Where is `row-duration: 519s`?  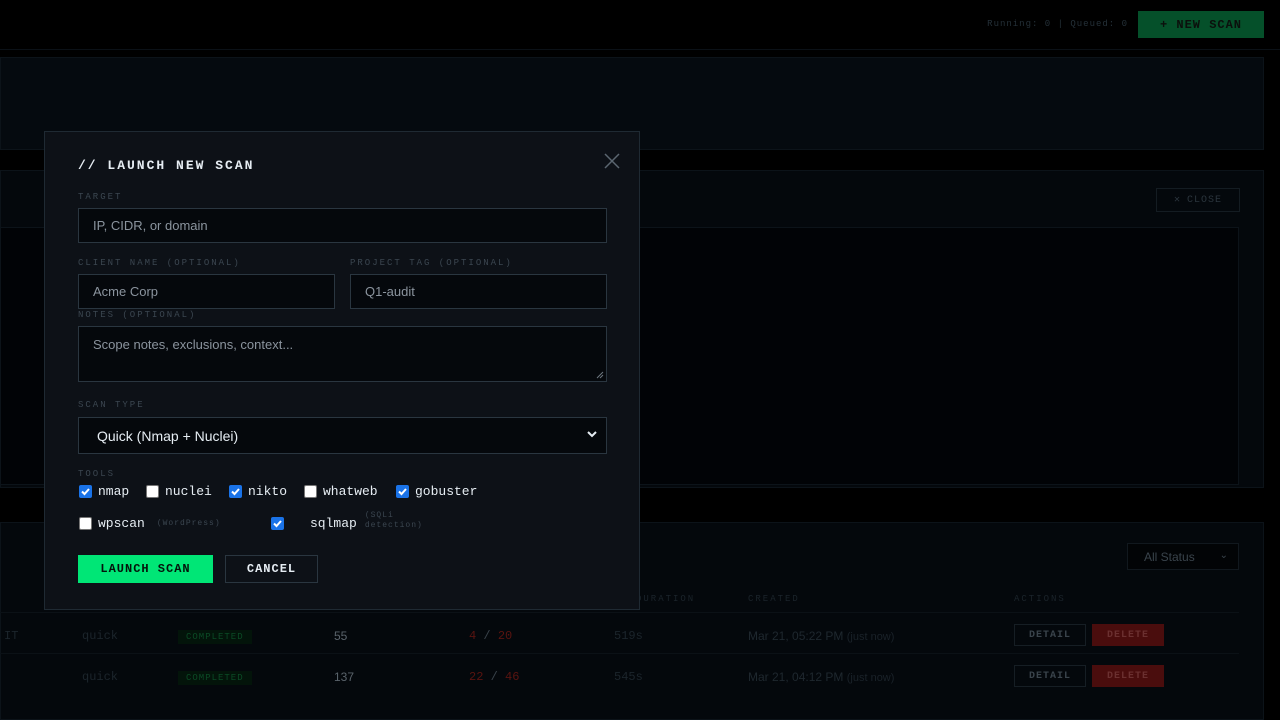 row-duration: 519s is located at coordinates (628, 636).